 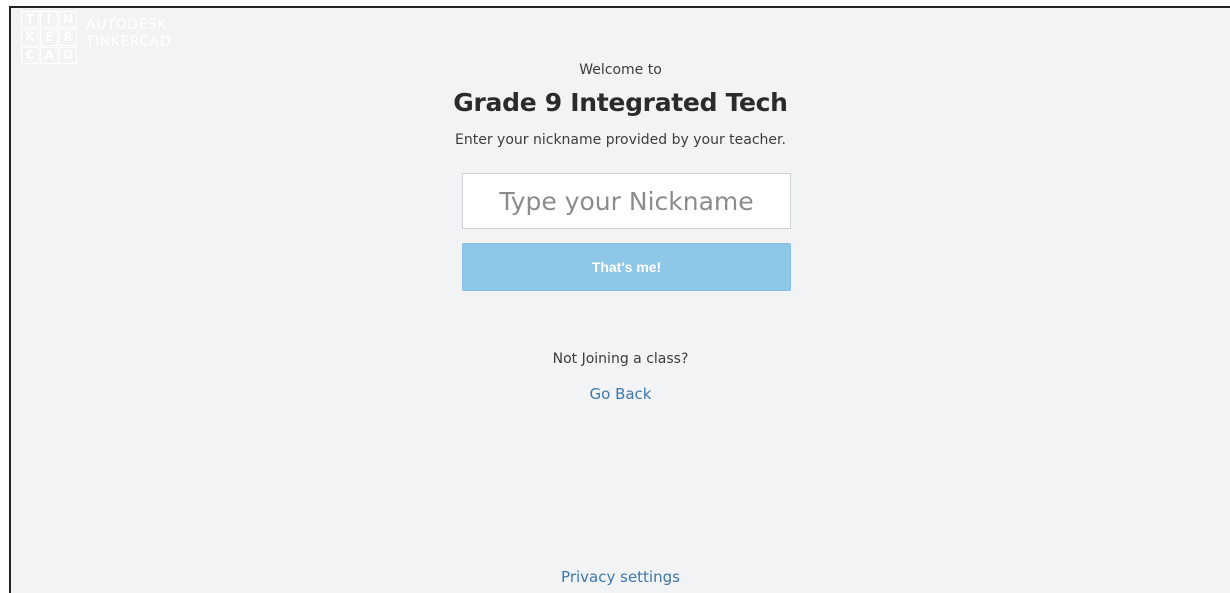 What do you see at coordinates (128, 42) in the screenshot?
I see `logo-line-tinkercad: TINKERCAD` at bounding box center [128, 42].